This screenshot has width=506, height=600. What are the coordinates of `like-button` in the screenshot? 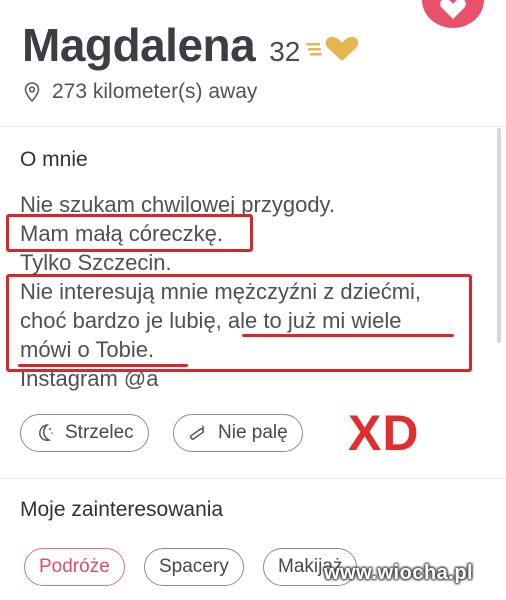 It's located at (453, 14).